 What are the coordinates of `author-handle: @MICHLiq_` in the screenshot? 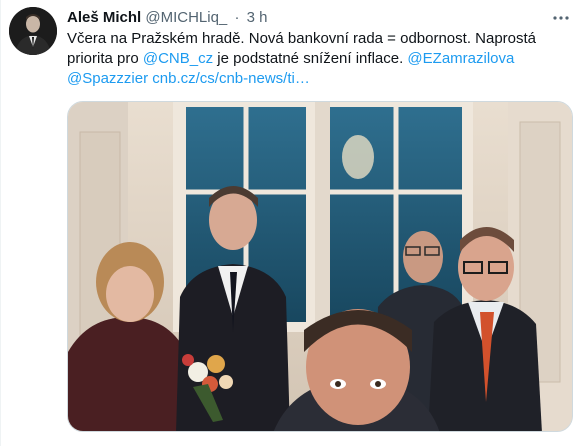 It's located at (186, 17).